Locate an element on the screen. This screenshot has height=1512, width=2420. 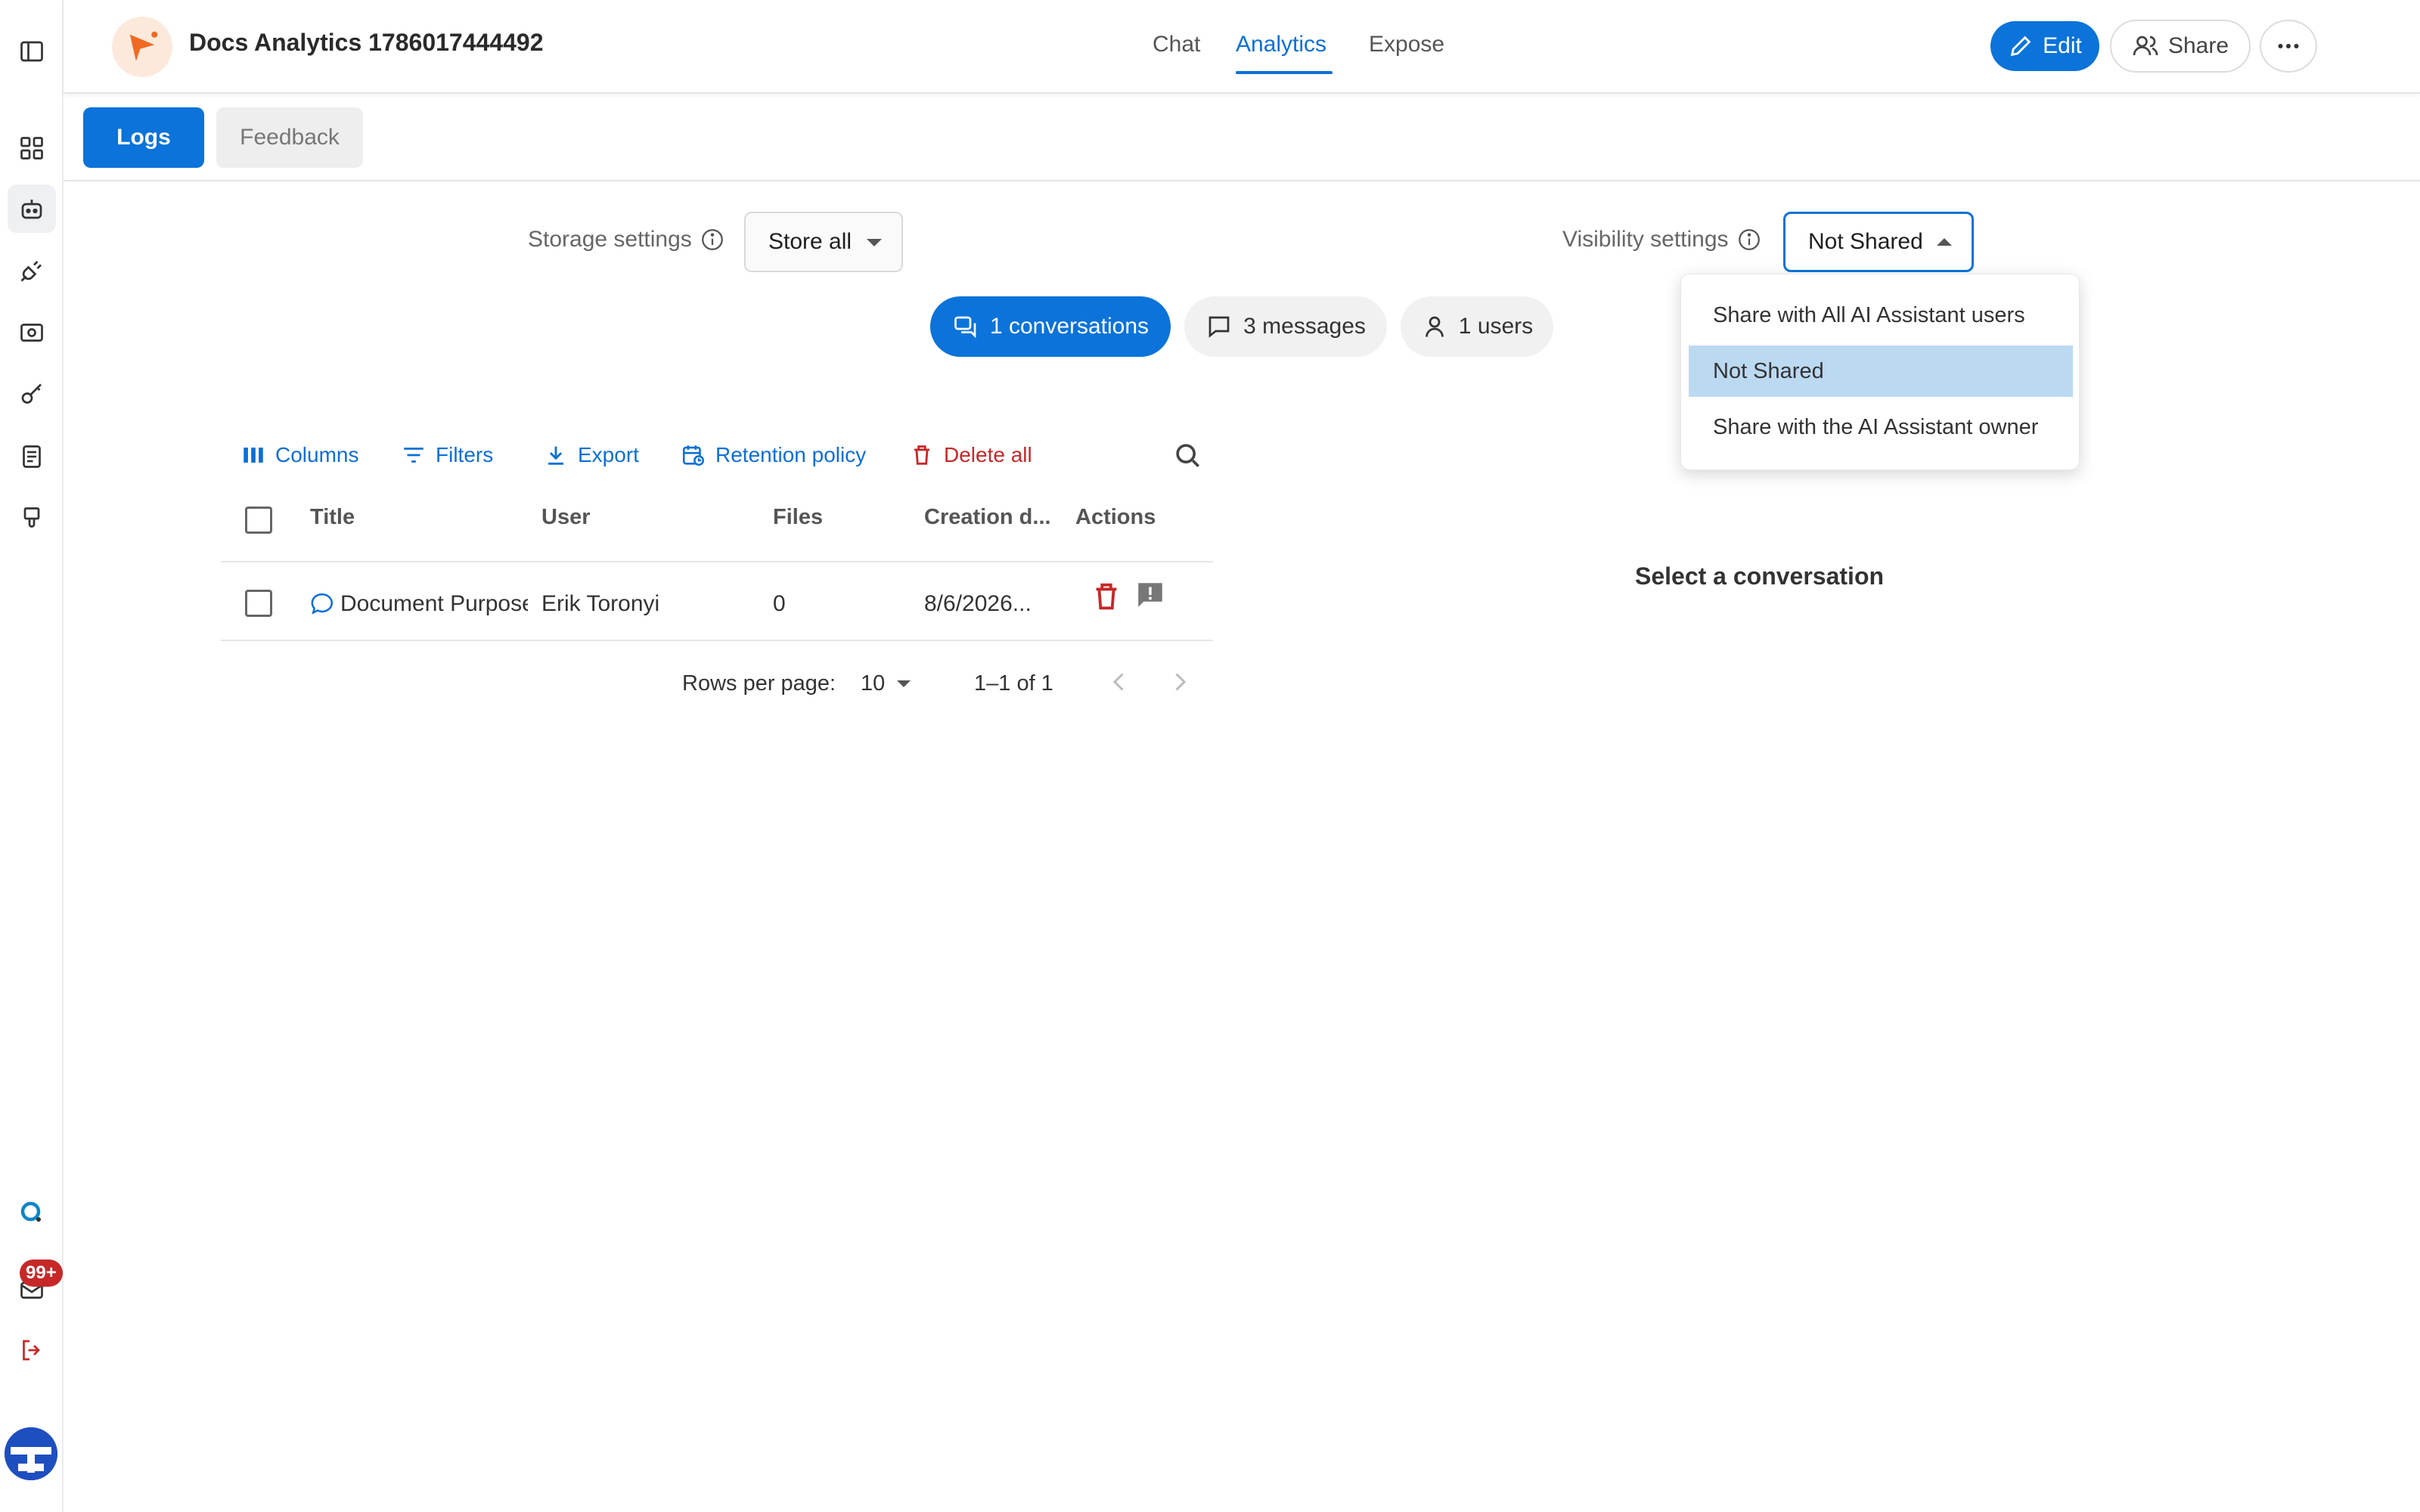
chevron-up-icon is located at coordinates (1944, 242).